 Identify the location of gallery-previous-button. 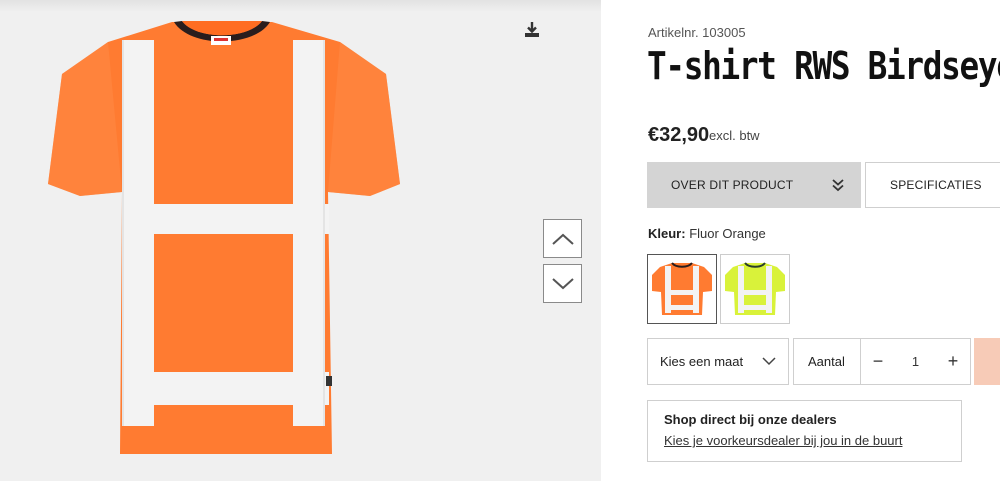
(562, 238).